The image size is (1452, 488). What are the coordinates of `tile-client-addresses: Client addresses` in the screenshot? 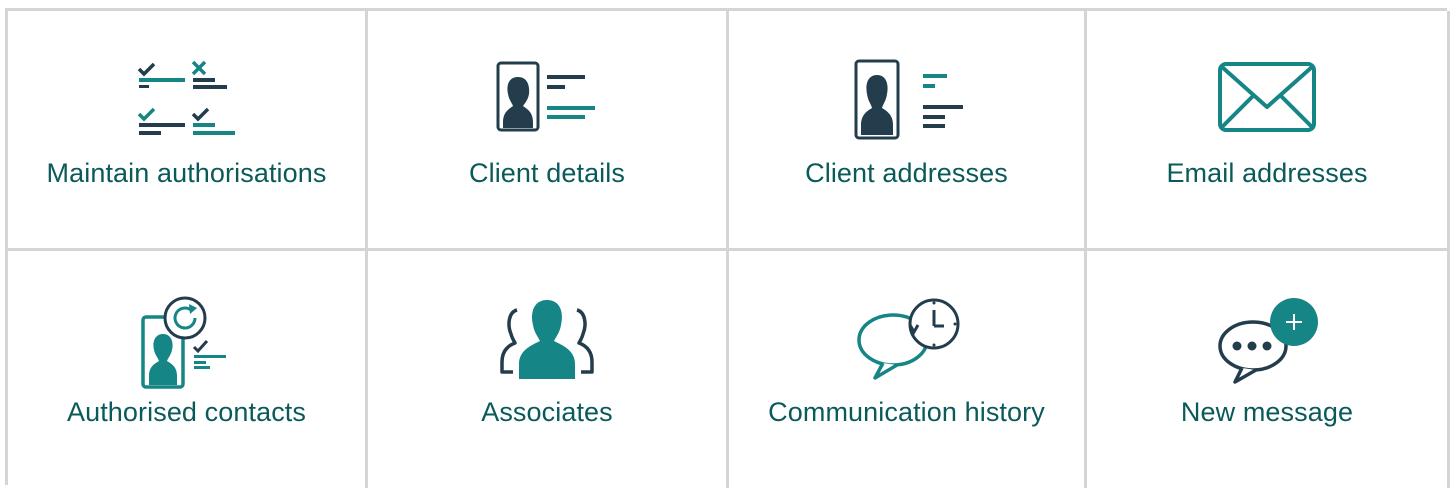 It's located at (908, 131).